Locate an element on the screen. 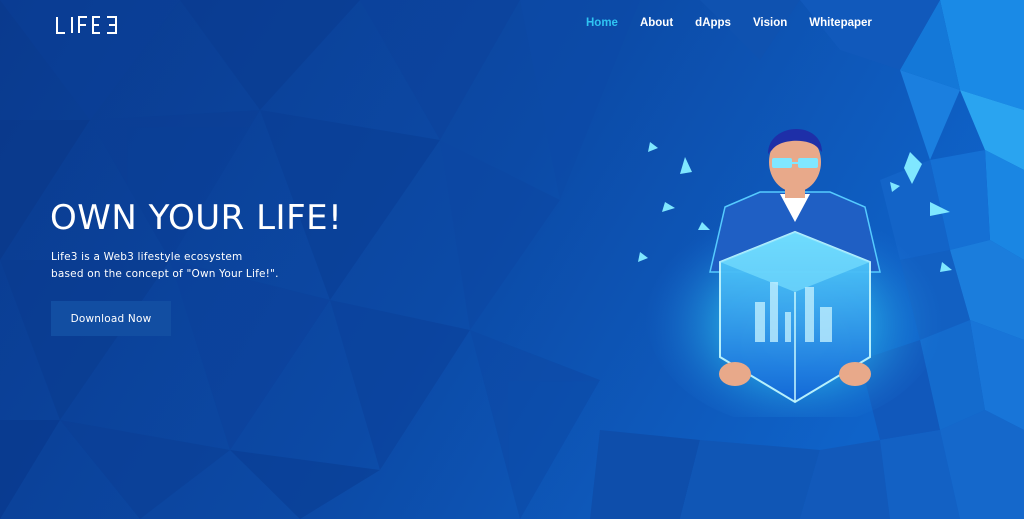 The image size is (1024, 519). hero-title: OWN YOUR LIFE! is located at coordinates (196, 218).